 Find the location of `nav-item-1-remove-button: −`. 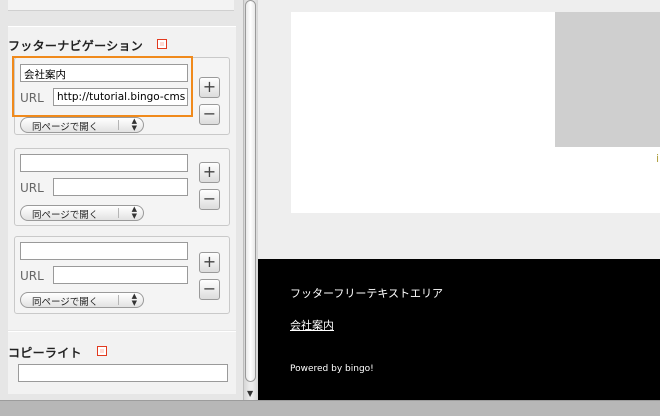

nav-item-1-remove-button: − is located at coordinates (209, 114).